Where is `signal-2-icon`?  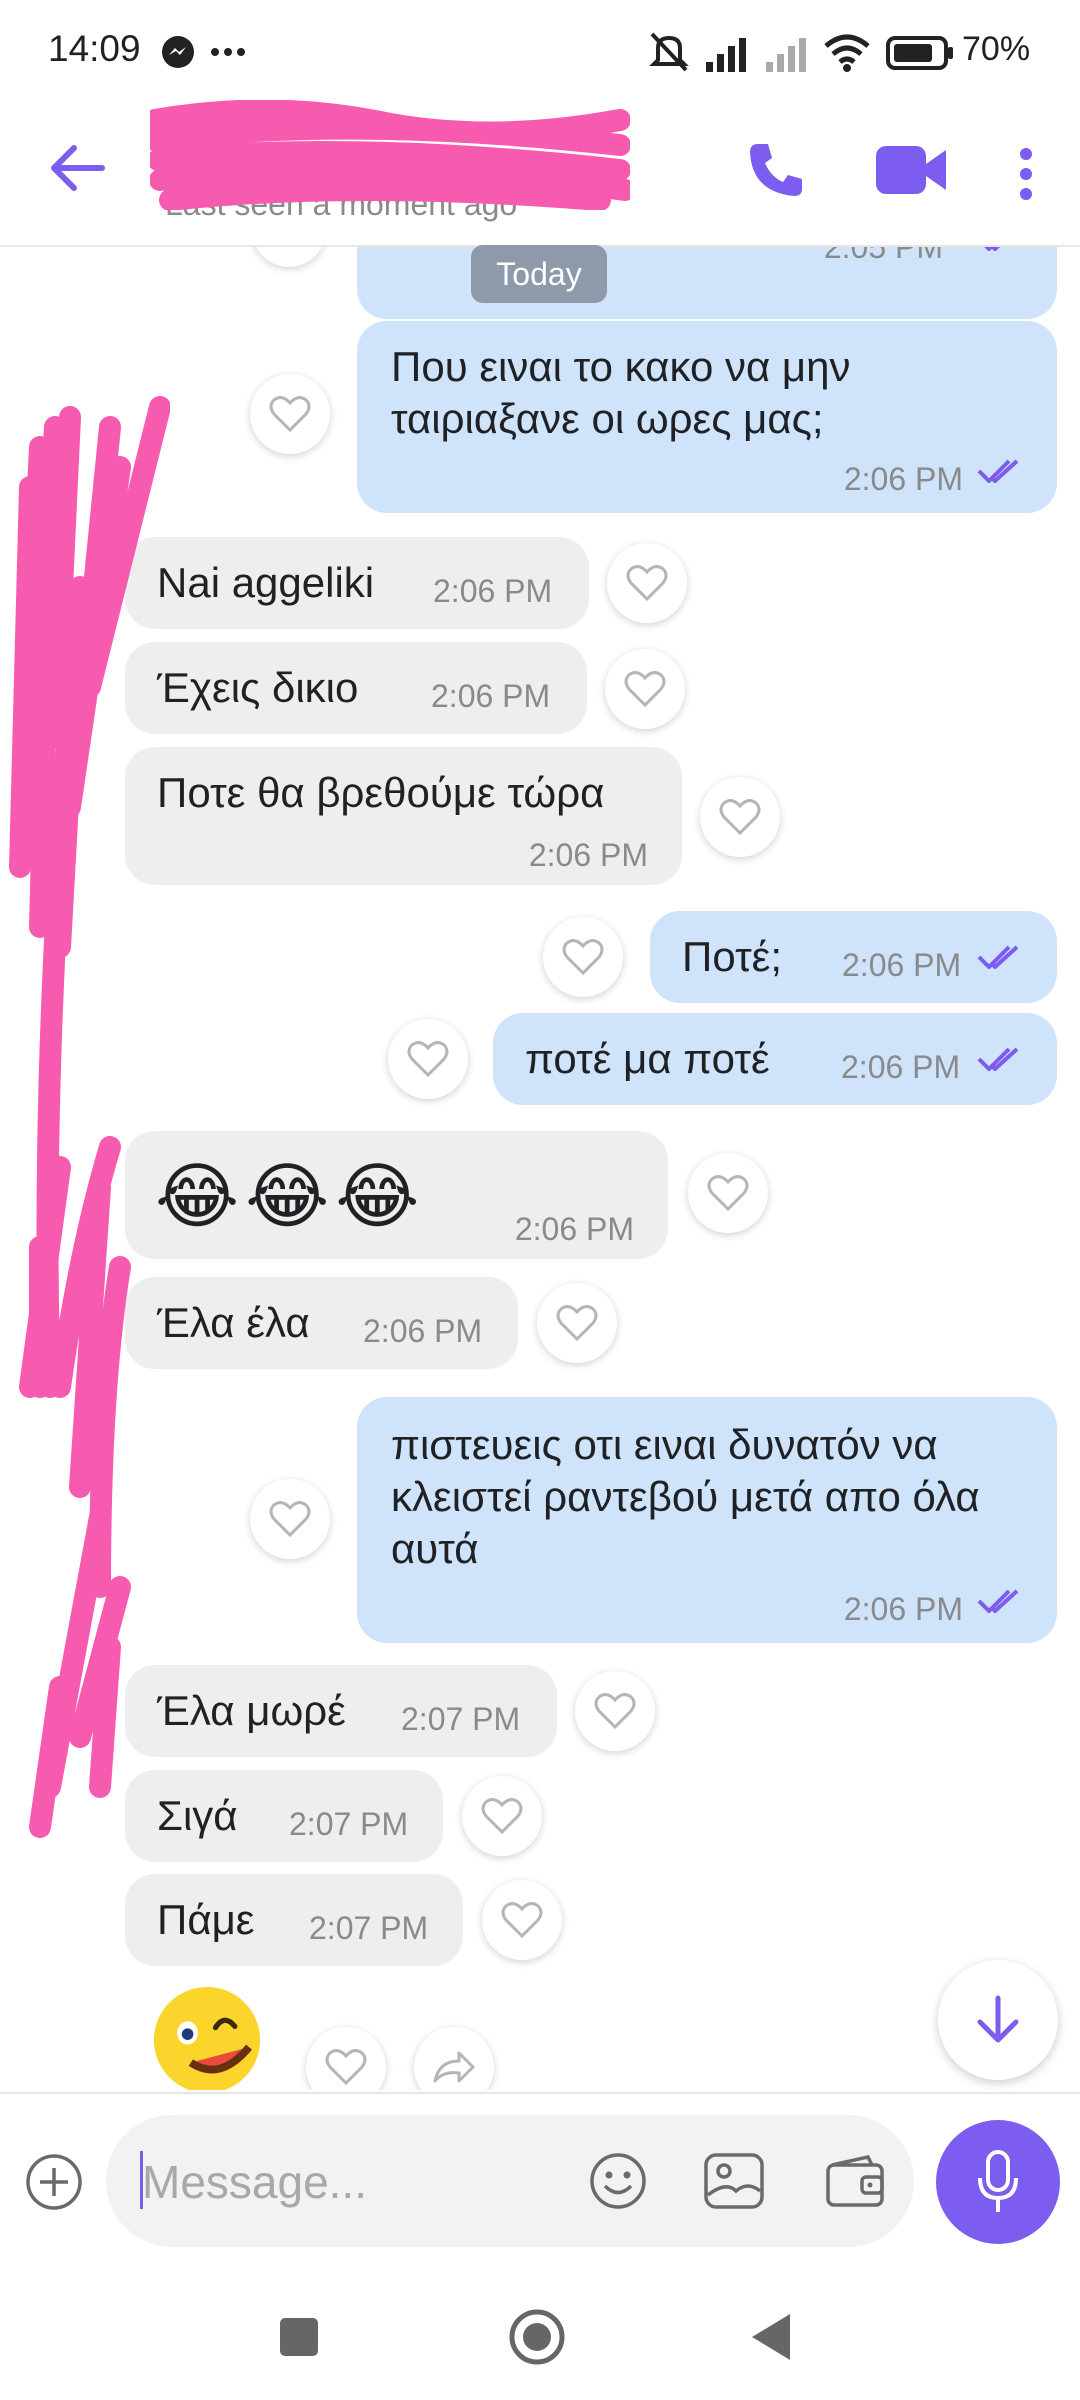
signal-2-icon is located at coordinates (786, 55).